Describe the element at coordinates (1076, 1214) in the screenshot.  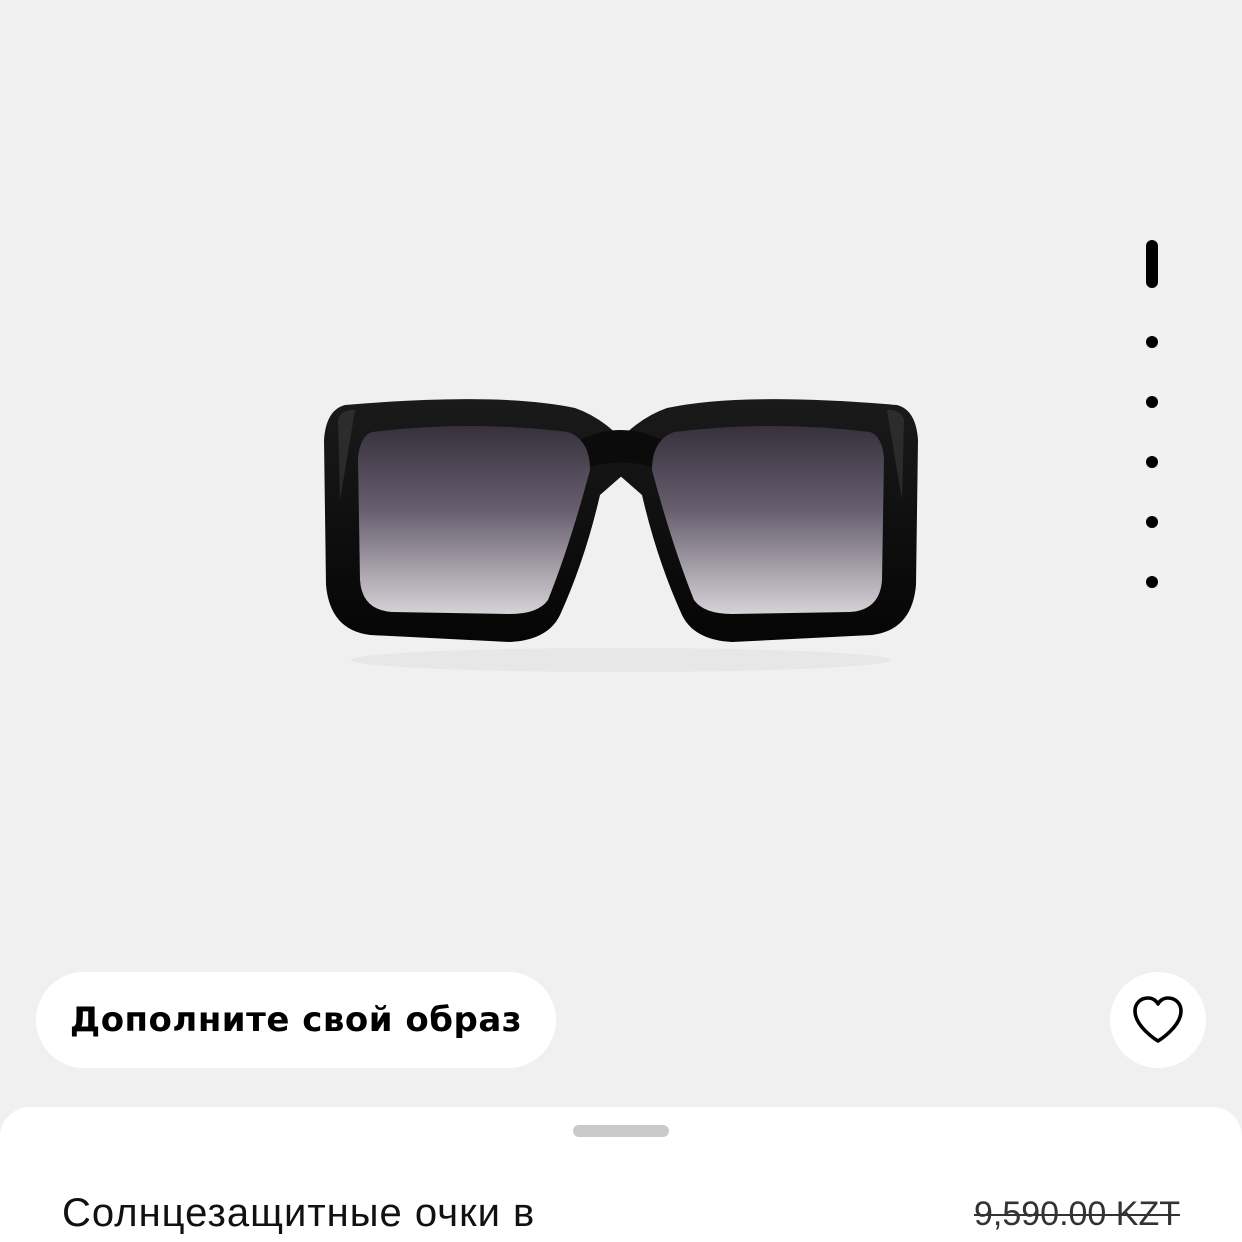
I see `price-original: 9,590.00 KZT` at that location.